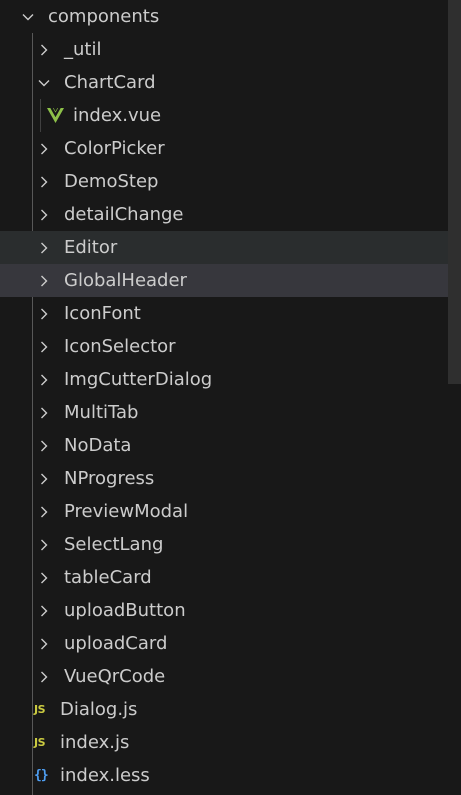  I want to click on folder-globalheader: GlobalHeader, so click(224, 280).